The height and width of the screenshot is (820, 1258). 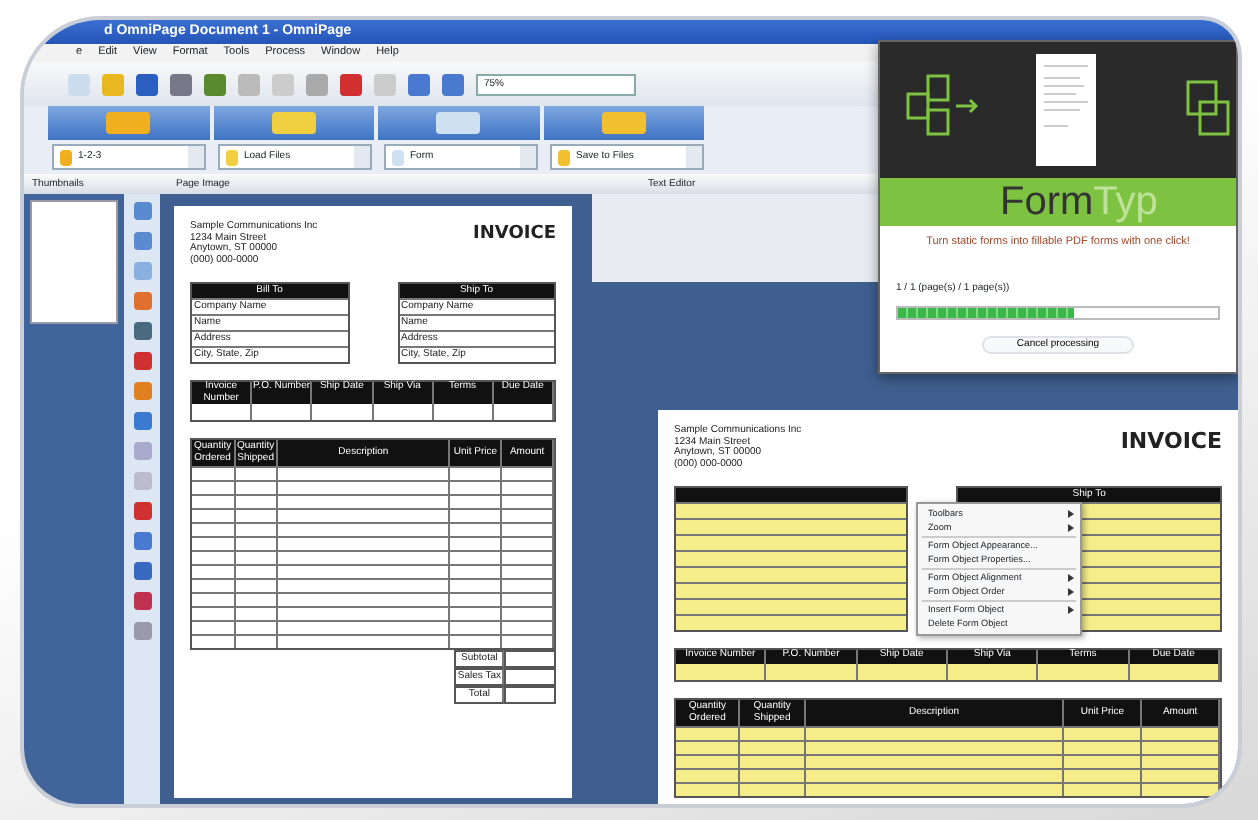 What do you see at coordinates (74, 262) in the screenshot?
I see `page-thumbnail` at bounding box center [74, 262].